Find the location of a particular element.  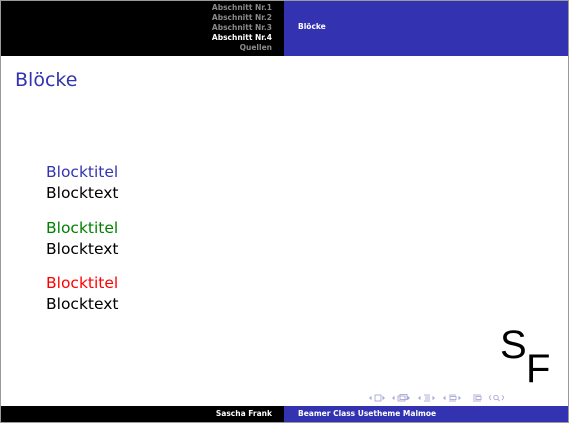

logo-letter-s: S is located at coordinates (513, 345).